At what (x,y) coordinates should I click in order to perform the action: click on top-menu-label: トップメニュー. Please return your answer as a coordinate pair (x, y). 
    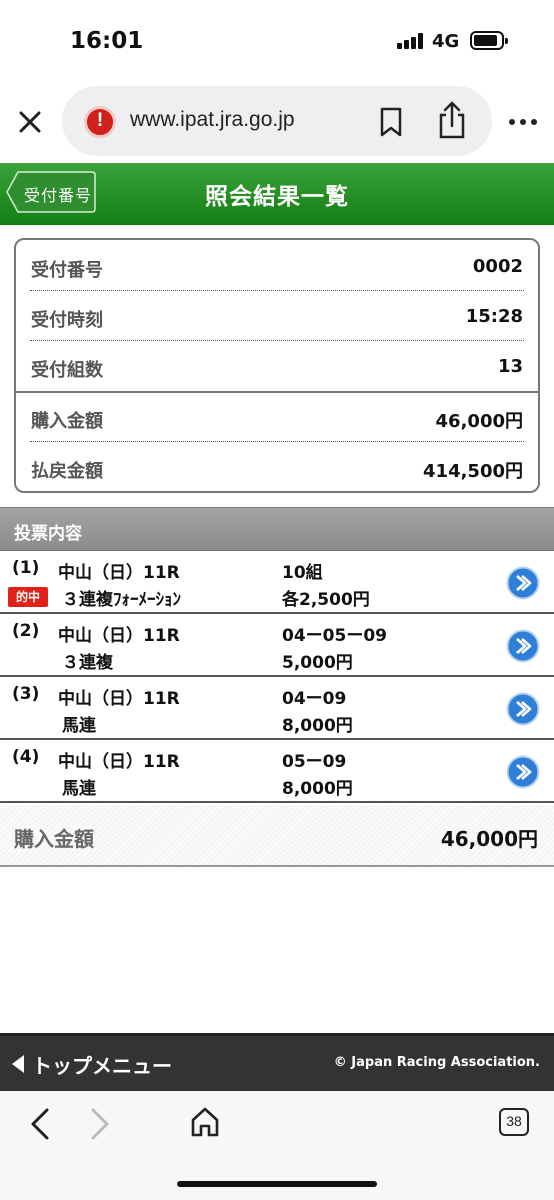
    Looking at the image, I should click on (102, 1066).